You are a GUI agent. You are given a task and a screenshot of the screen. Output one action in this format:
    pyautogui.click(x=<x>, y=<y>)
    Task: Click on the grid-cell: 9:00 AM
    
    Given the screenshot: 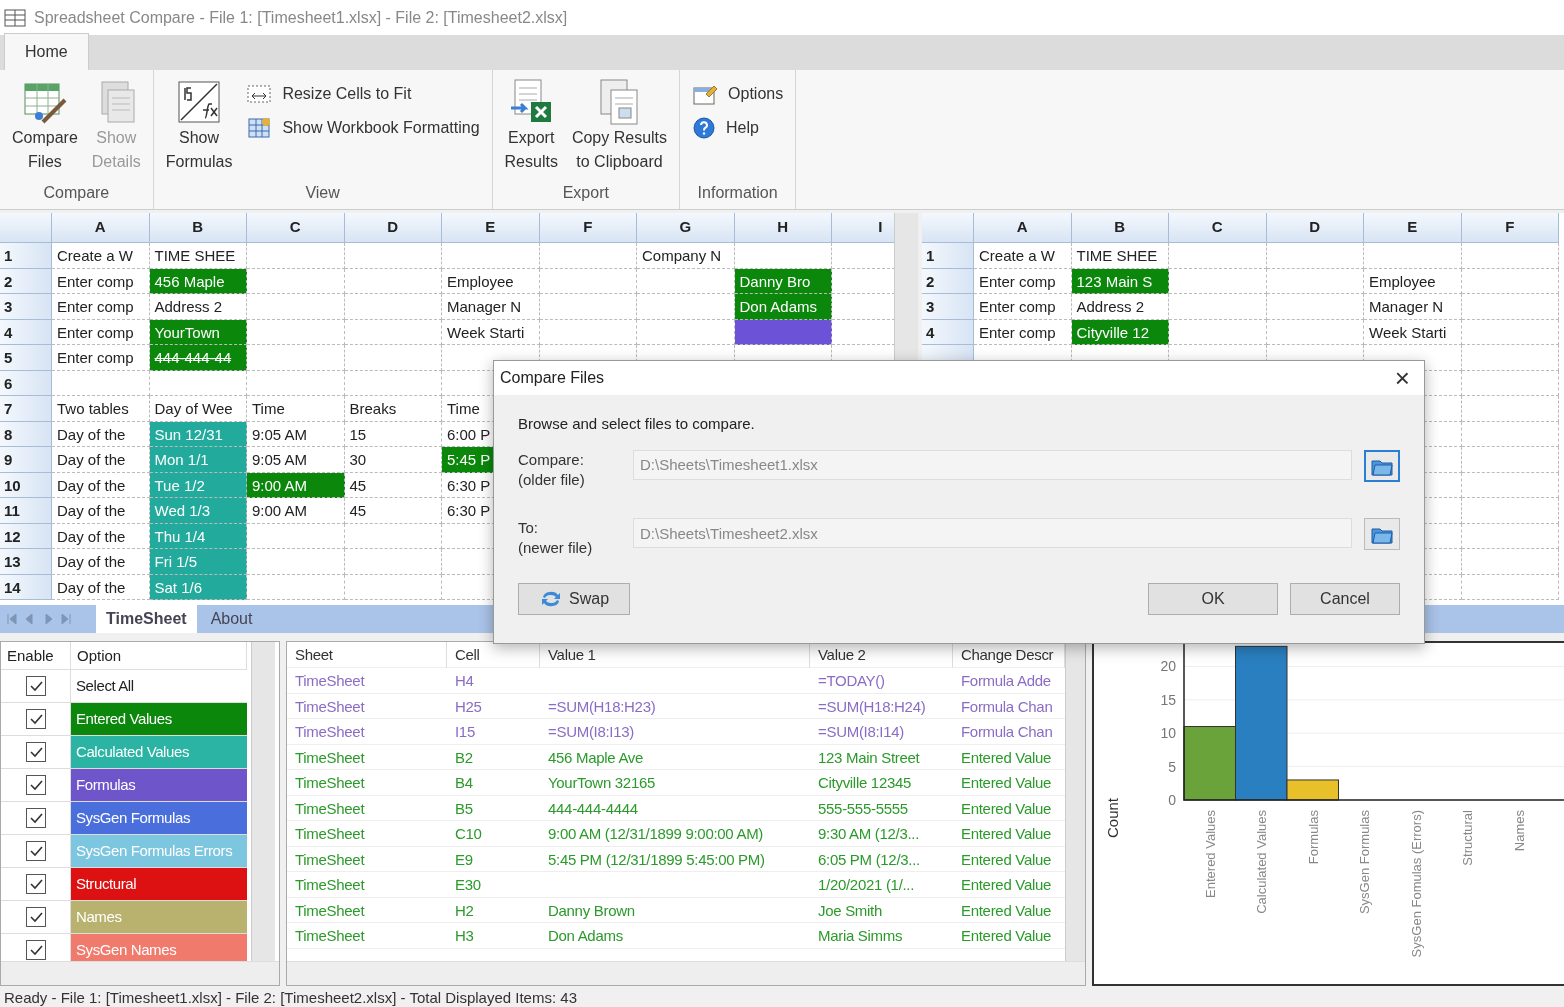 What is the action you would take?
    pyautogui.click(x=296, y=485)
    